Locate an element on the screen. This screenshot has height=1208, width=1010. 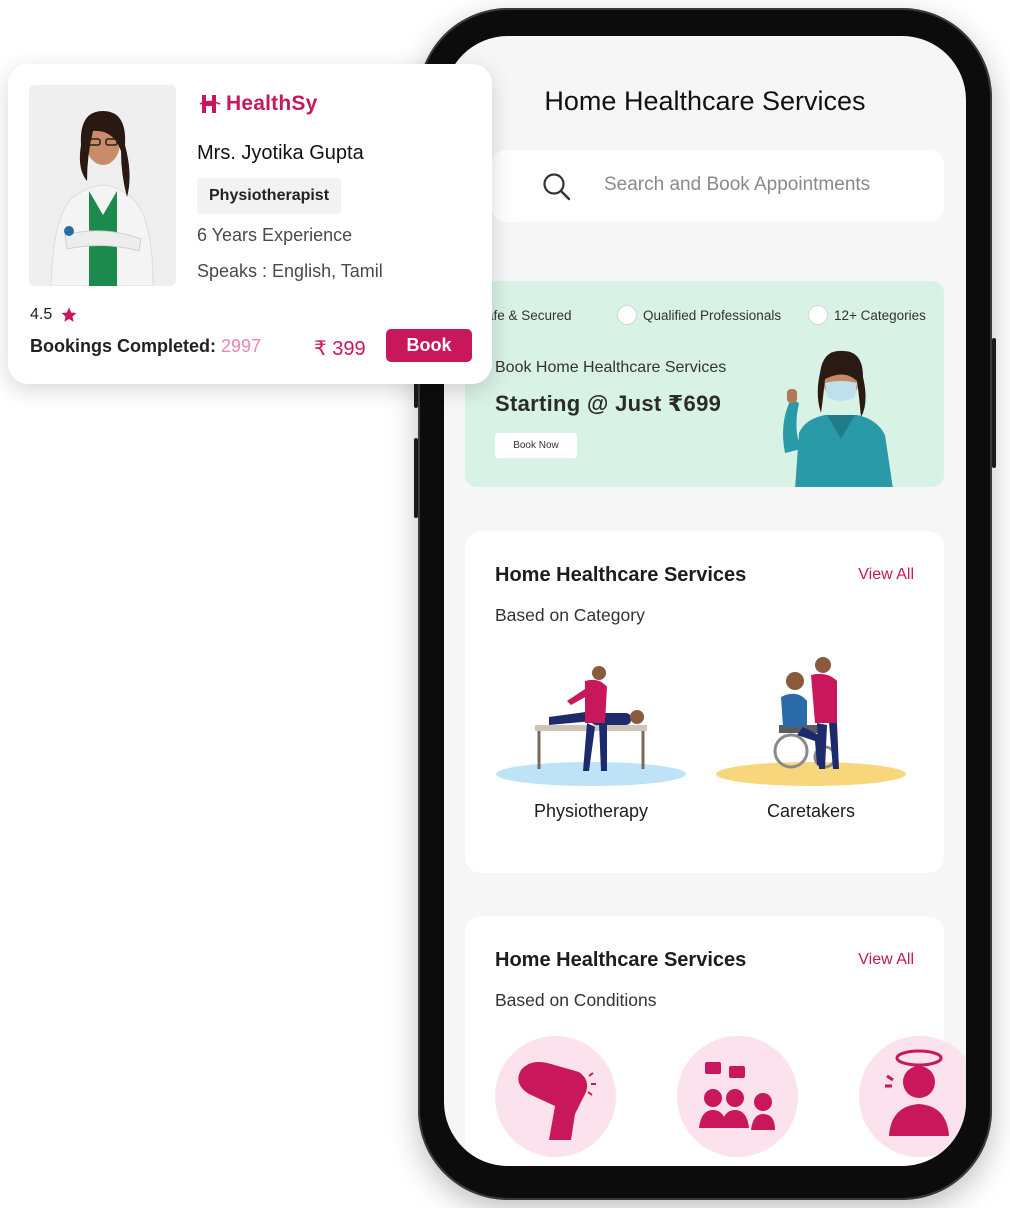
knee-icon is located at coordinates (557, 1101).